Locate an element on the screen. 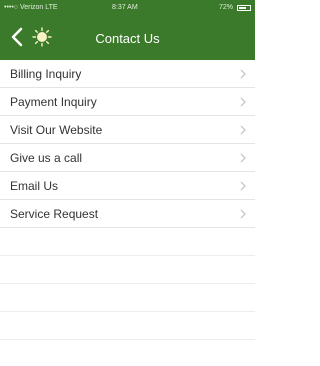  menu-item-visit-our-website: Visit Our Website is located at coordinates (127, 130).